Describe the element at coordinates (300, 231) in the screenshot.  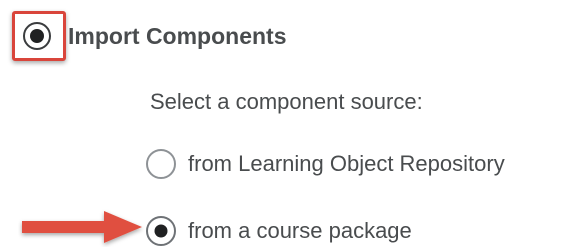
I see `course-package-label: from a course package` at that location.